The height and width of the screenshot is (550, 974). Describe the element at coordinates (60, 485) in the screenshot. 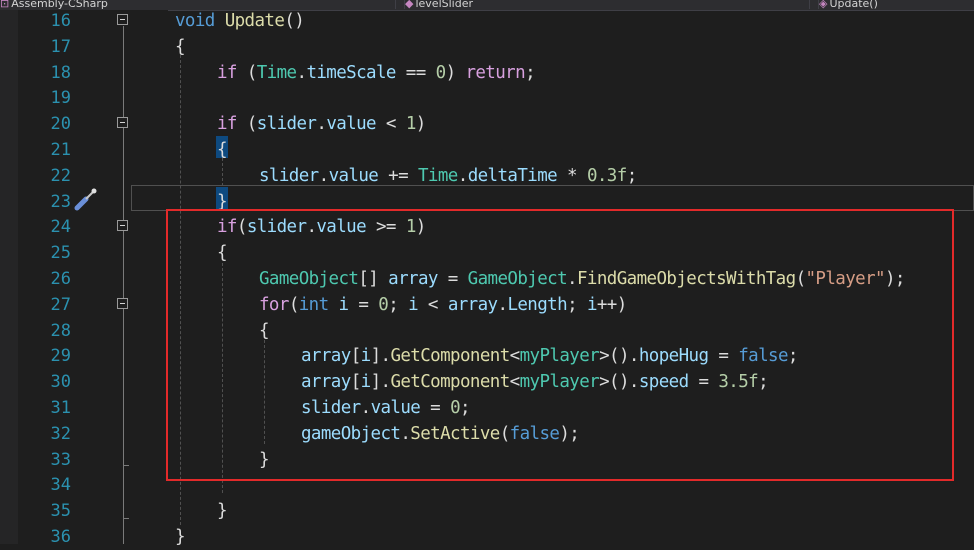

I see `line-number: 34` at that location.